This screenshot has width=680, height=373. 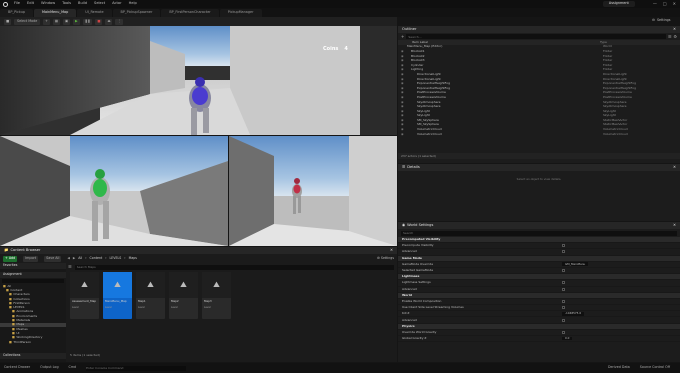 What do you see at coordinates (74, 258) in the screenshot?
I see `nav-forward-icon: ▶` at bounding box center [74, 258].